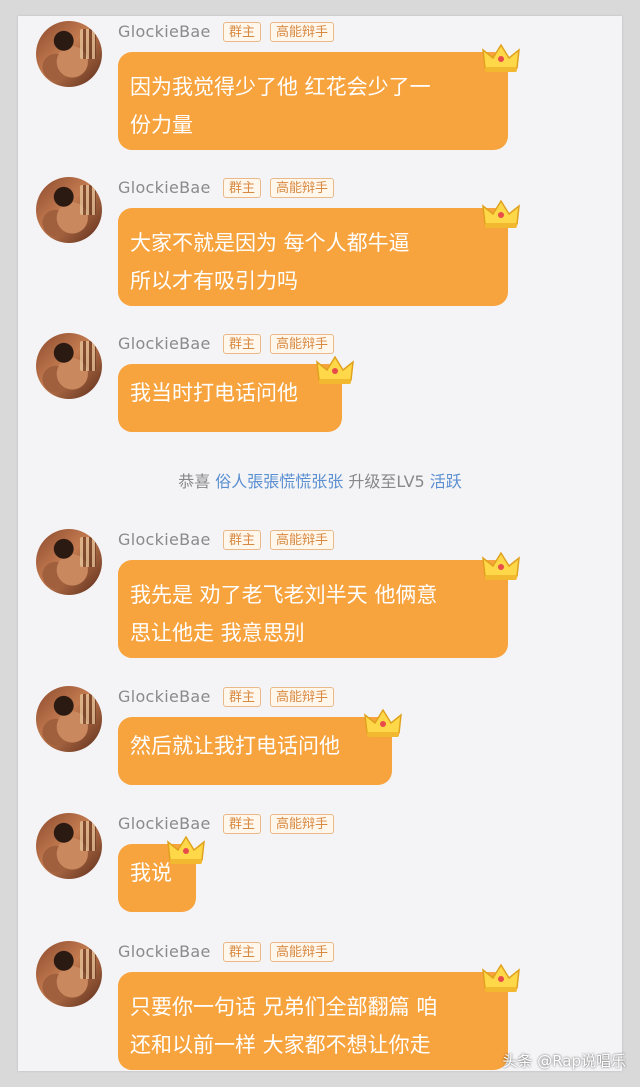 The image size is (640, 1087). I want to click on message-text-line: 我当时打电话问他, so click(214, 393).